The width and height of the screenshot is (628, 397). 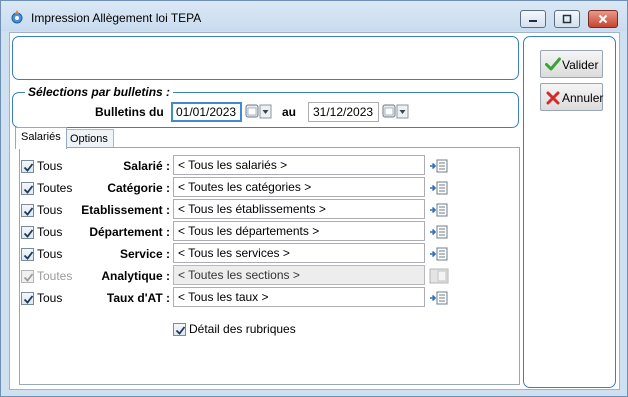 What do you see at coordinates (299, 275) in the screenshot?
I see `analytique-input: < Toutes les sections >` at bounding box center [299, 275].